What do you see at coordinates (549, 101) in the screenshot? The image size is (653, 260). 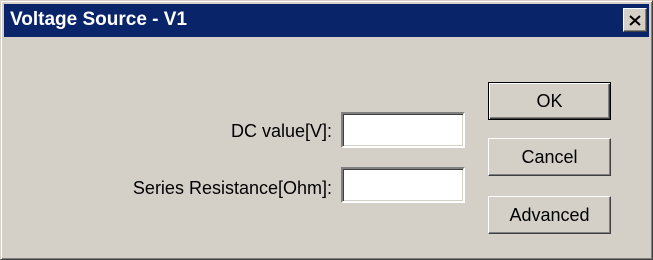 I see `ok-button: OK` at bounding box center [549, 101].